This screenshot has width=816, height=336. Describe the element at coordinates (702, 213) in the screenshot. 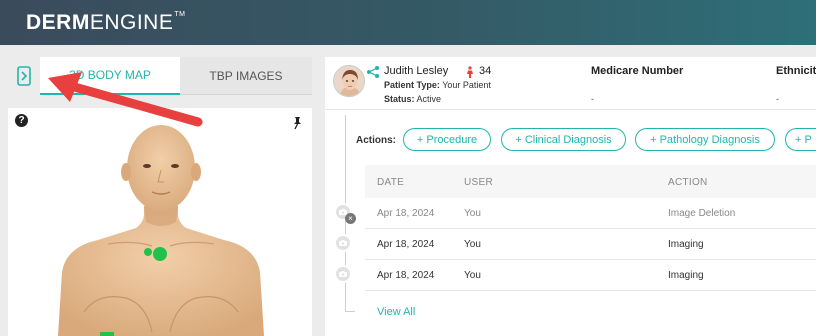

I see `row-action: Image Deletion` at that location.